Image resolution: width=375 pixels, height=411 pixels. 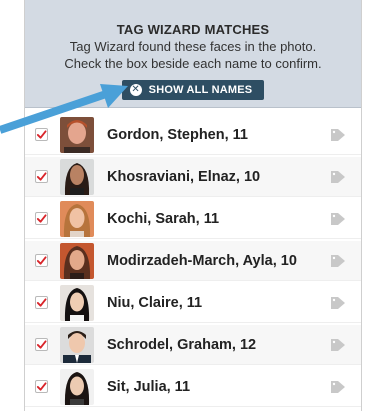 I want to click on match-name: Schrodel, Graham, 12, so click(x=182, y=344).